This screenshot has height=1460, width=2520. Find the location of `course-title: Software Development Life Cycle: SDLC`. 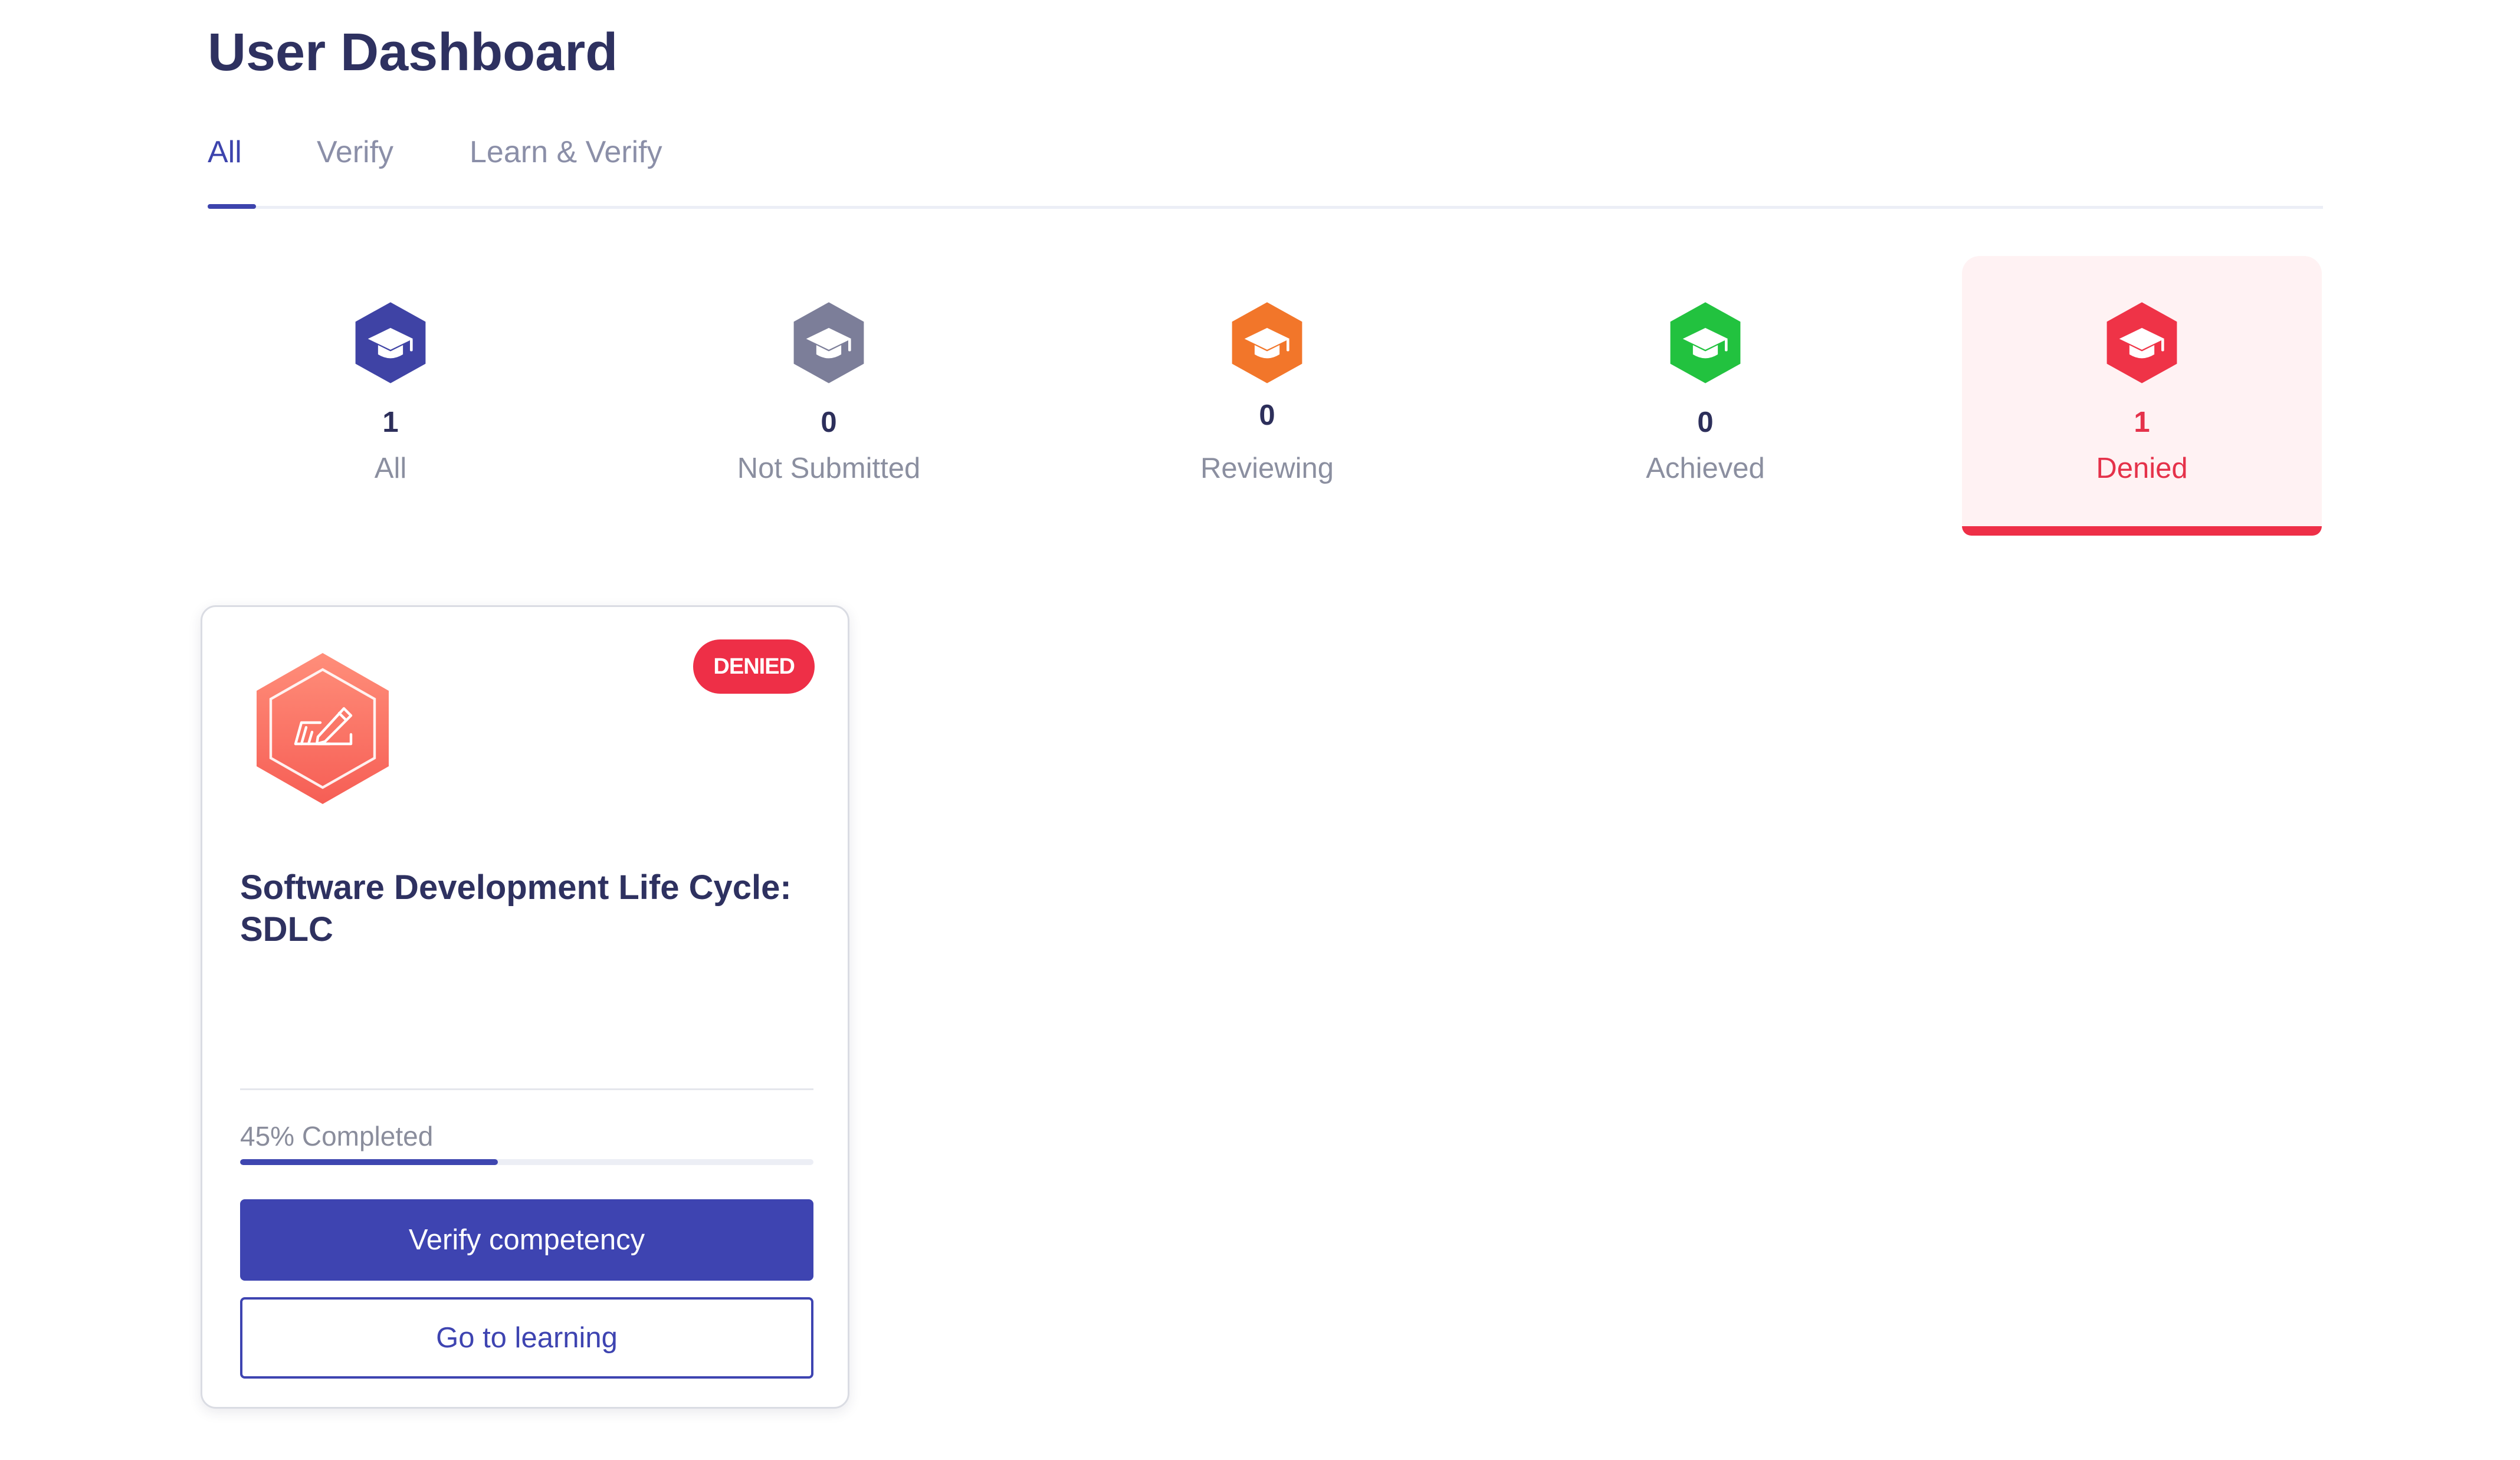

course-title: Software Development Life Cycle: SDLC is located at coordinates (516, 908).